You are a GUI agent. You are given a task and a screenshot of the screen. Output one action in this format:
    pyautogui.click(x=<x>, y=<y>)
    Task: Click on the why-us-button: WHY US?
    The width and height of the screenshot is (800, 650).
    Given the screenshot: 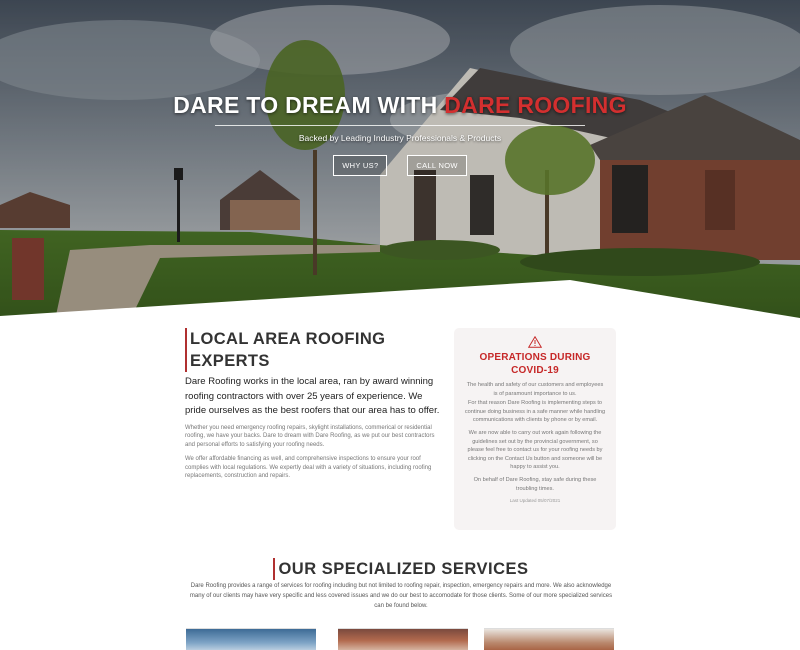 What is the action you would take?
    pyautogui.click(x=360, y=165)
    